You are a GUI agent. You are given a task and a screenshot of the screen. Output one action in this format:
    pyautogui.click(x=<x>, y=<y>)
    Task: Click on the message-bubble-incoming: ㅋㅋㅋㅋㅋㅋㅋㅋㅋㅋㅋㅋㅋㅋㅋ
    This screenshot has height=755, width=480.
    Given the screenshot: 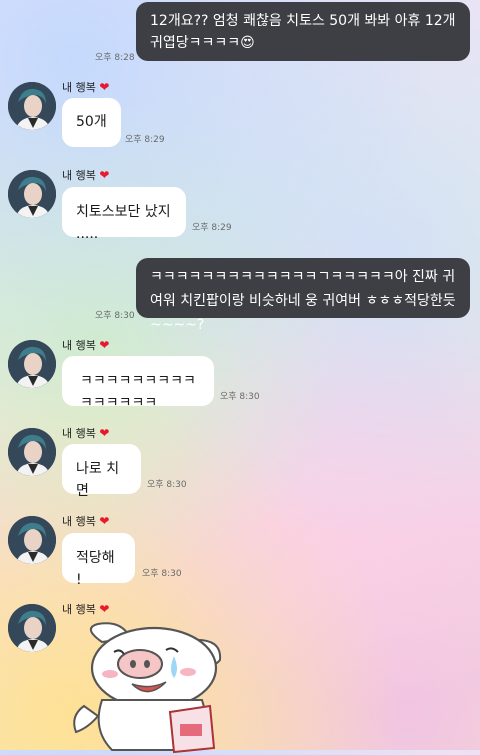 What is the action you would take?
    pyautogui.click(x=138, y=383)
    